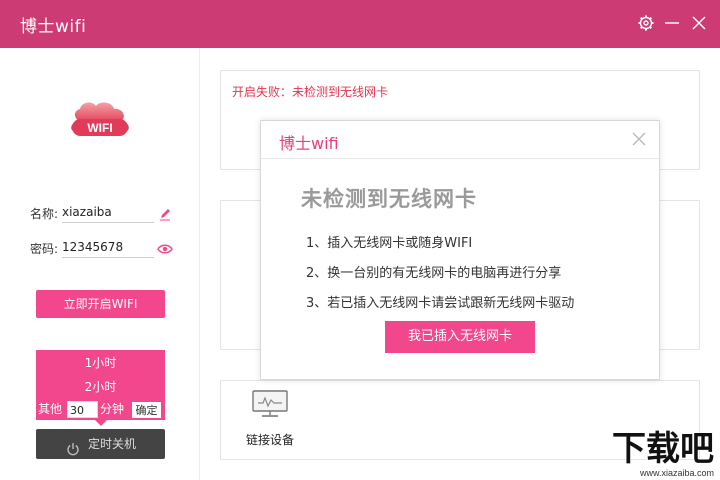 The width and height of the screenshot is (720, 480). I want to click on dialog-step-1: 1、插入无线网卡或随身WIFI, so click(389, 243).